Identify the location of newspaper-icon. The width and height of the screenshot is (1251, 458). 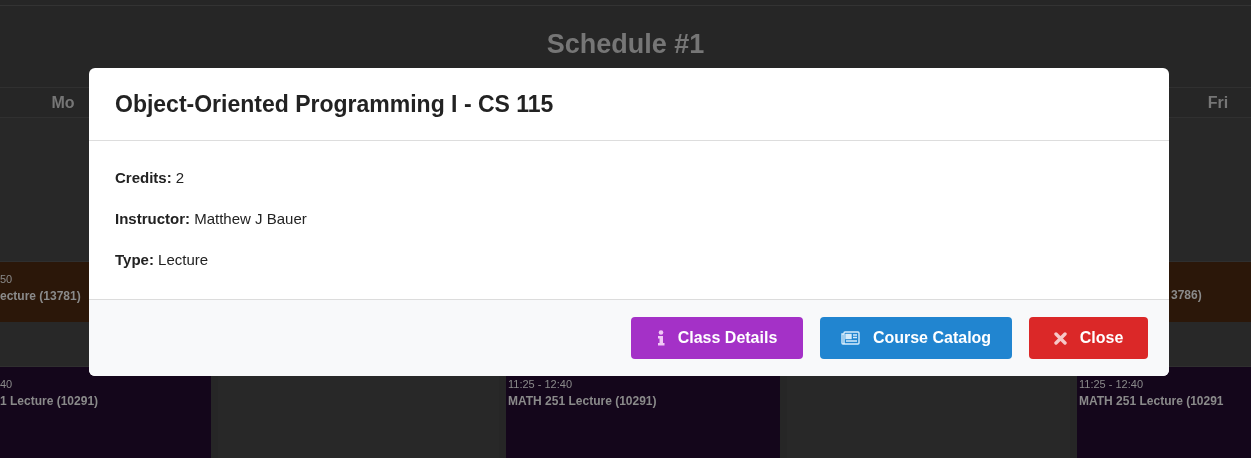
(850, 338).